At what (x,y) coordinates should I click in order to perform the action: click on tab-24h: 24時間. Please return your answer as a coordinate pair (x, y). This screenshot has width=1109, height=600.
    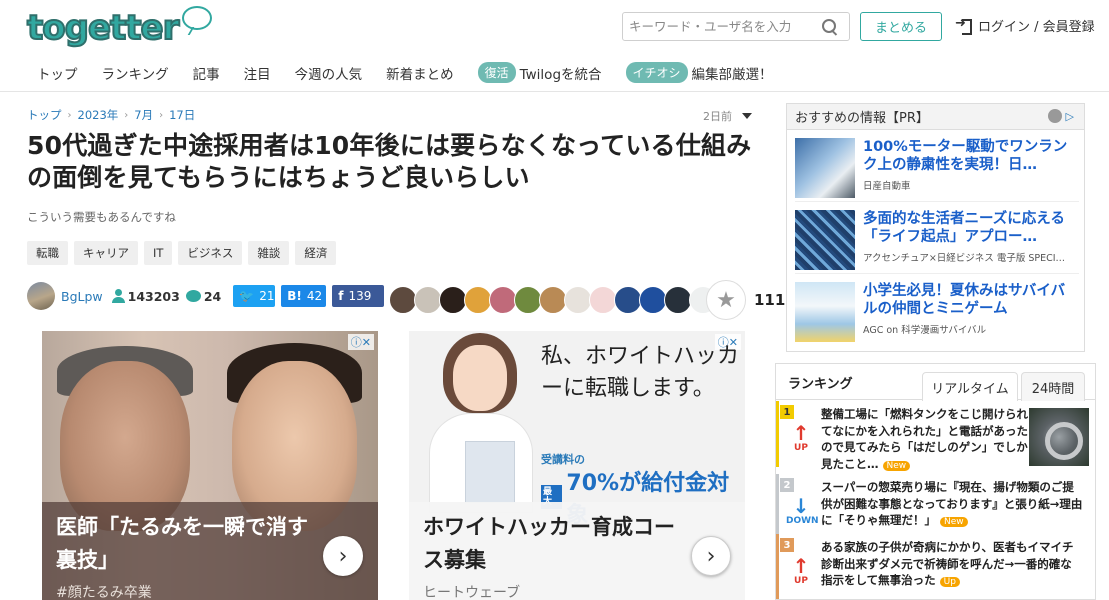
    Looking at the image, I should click on (1053, 386).